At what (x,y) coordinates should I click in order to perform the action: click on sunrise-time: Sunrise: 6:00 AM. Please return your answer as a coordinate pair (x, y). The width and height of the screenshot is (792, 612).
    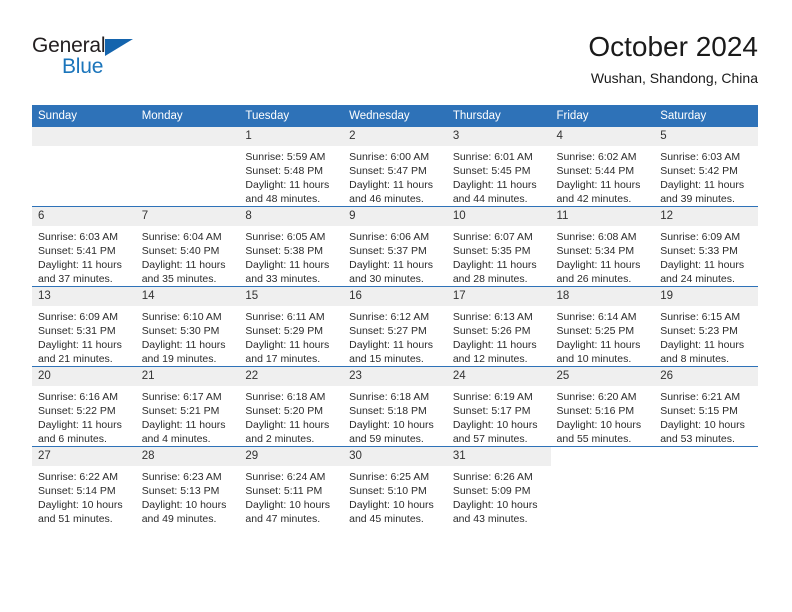
    Looking at the image, I should click on (389, 157).